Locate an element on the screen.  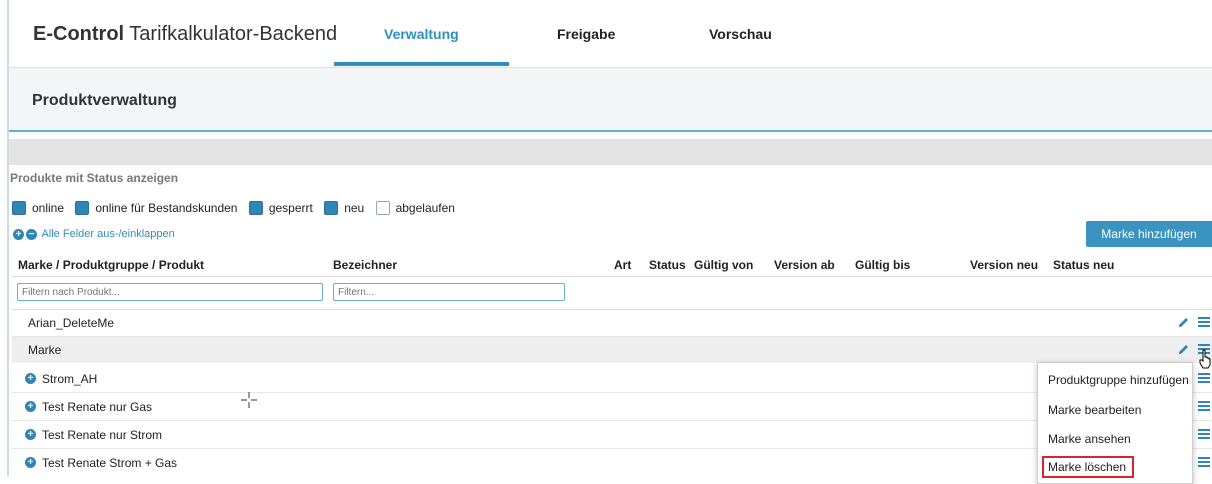
row-label: Strom_AH is located at coordinates (70, 379).